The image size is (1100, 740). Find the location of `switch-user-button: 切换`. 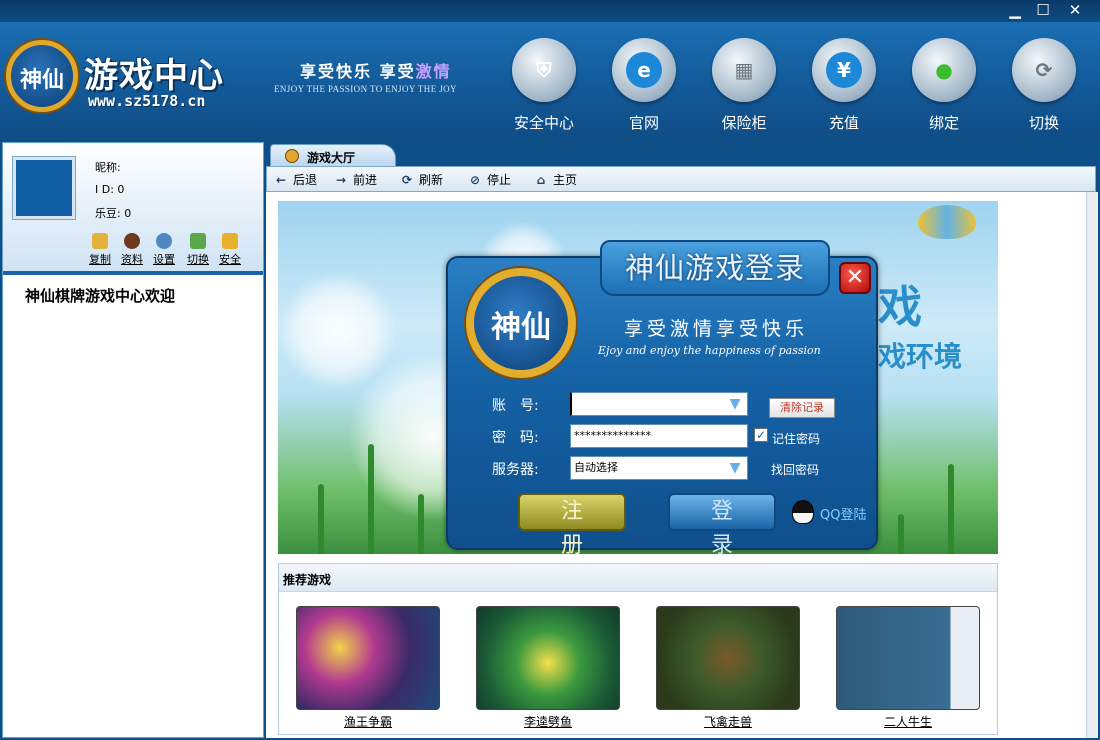

switch-user-button: 切换 is located at coordinates (198, 250).